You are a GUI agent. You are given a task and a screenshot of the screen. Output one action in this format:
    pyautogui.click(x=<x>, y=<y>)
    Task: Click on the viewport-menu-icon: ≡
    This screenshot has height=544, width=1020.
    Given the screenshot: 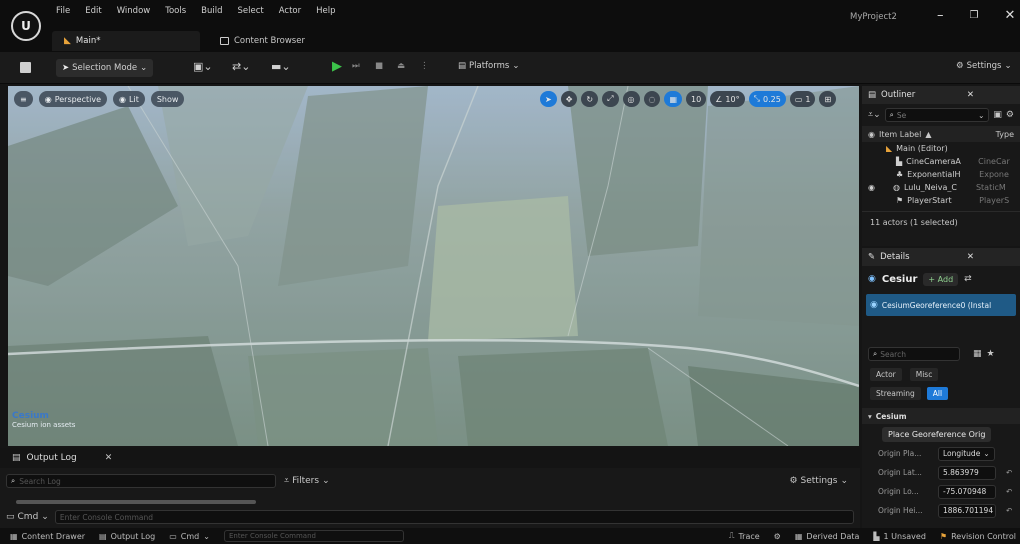 What is the action you would take?
    pyautogui.click(x=23, y=99)
    